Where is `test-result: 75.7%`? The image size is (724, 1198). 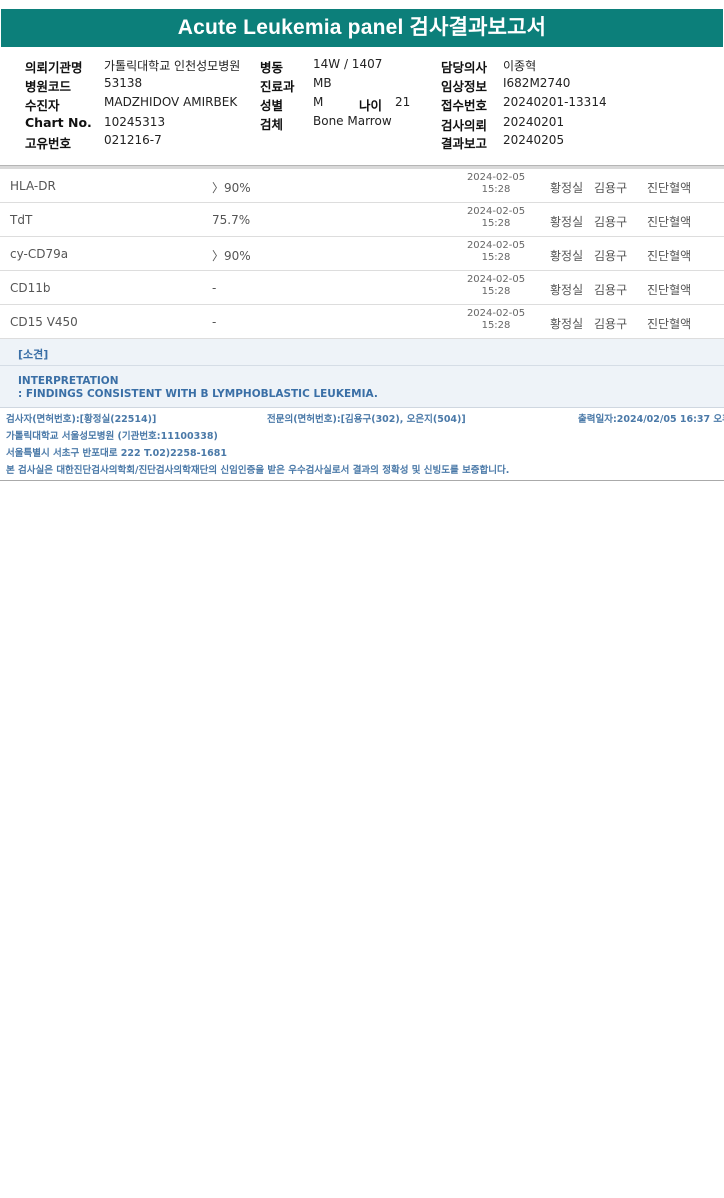 test-result: 75.7% is located at coordinates (231, 220).